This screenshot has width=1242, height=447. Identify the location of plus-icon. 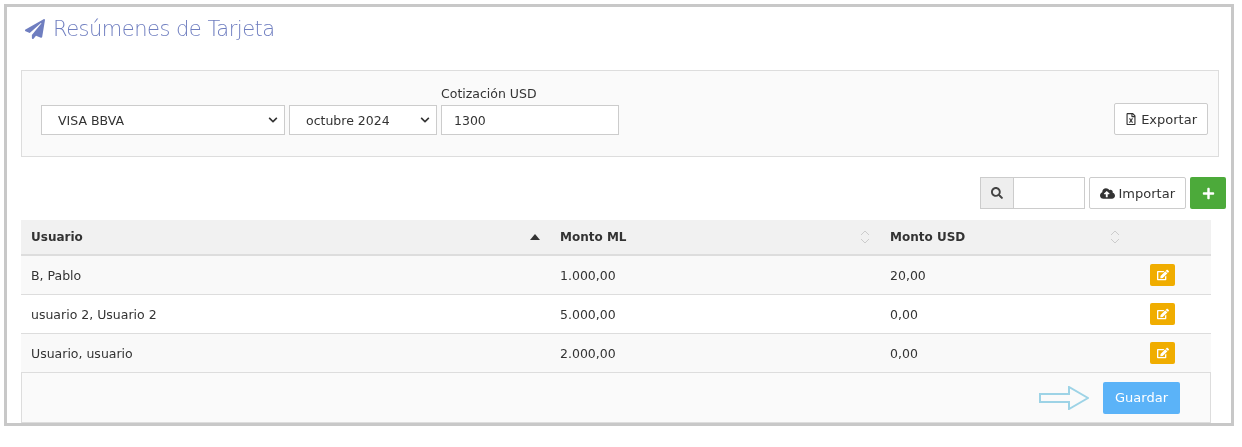
(1208, 193).